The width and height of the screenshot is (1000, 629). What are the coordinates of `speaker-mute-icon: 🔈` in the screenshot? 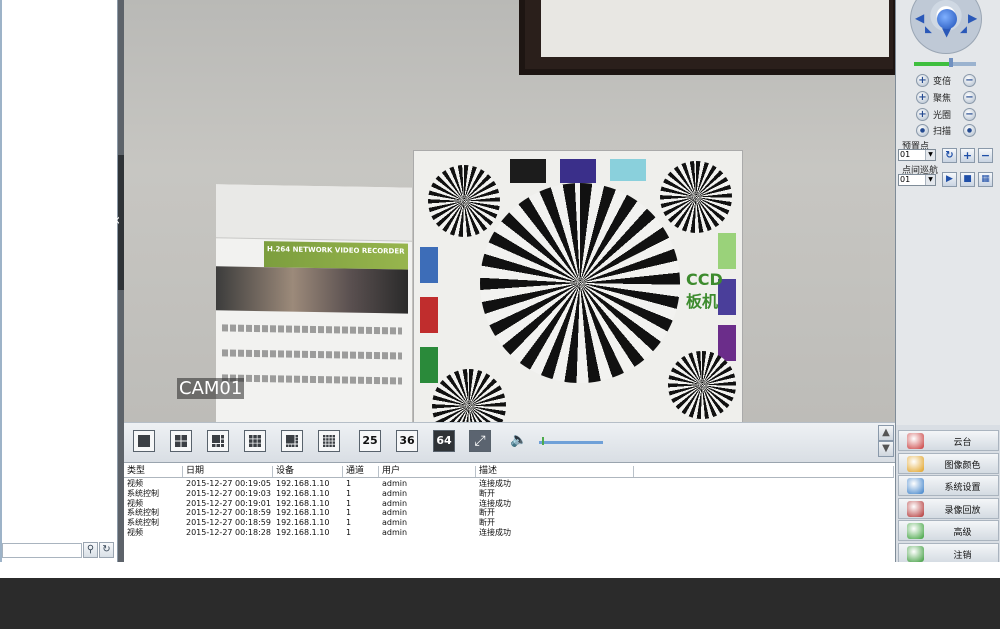 It's located at (518, 440).